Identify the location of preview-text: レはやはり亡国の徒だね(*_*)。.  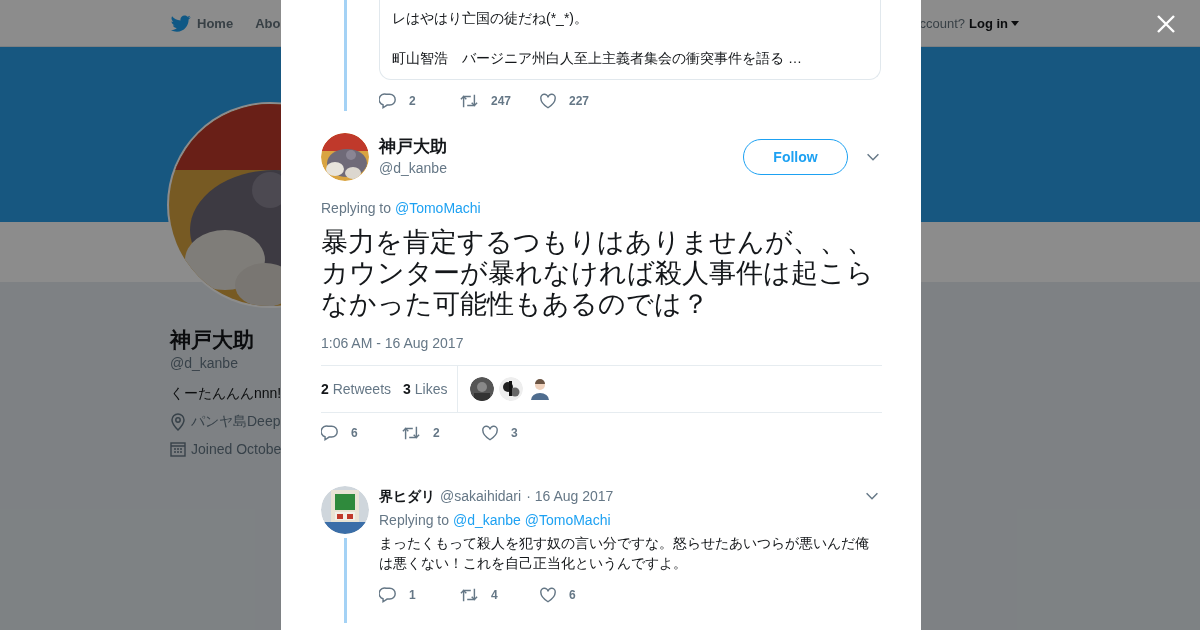
(490, 18).